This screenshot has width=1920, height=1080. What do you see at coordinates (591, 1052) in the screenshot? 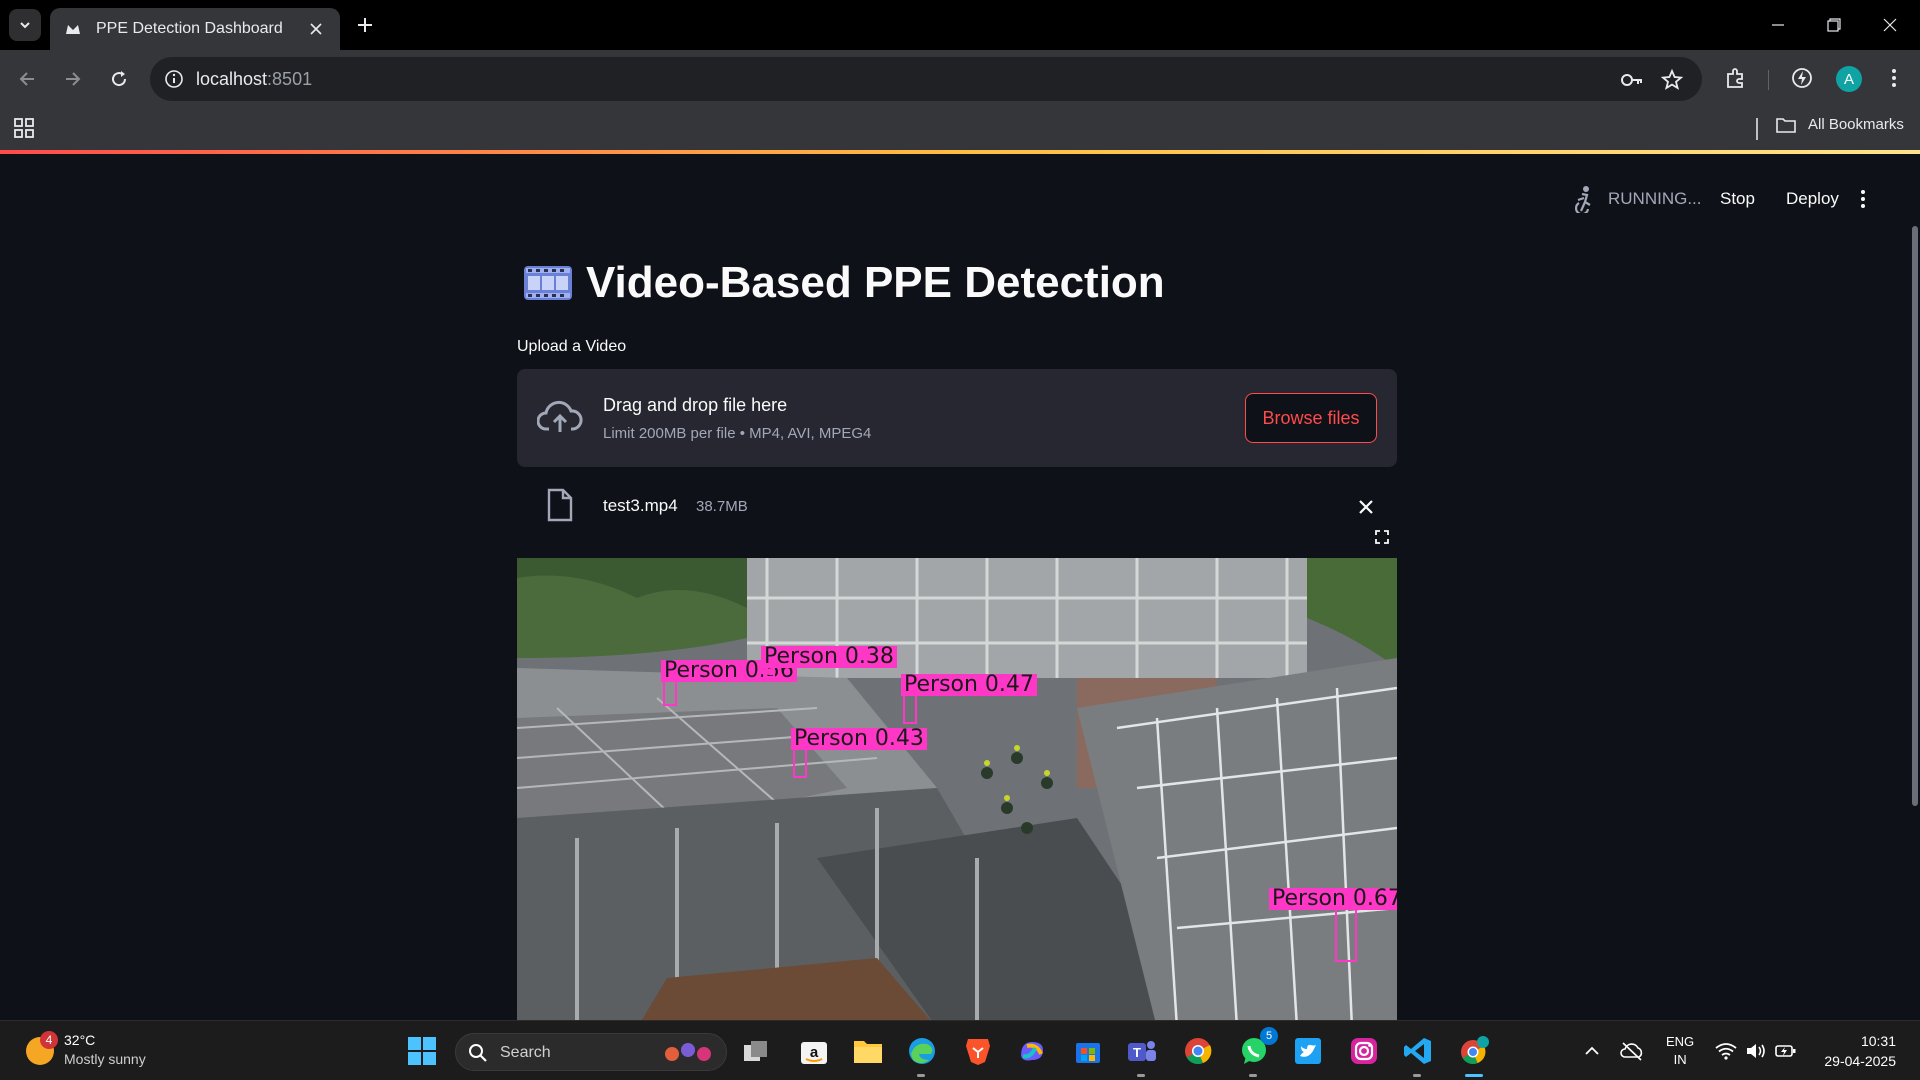
I see `taskbar-search: Search` at bounding box center [591, 1052].